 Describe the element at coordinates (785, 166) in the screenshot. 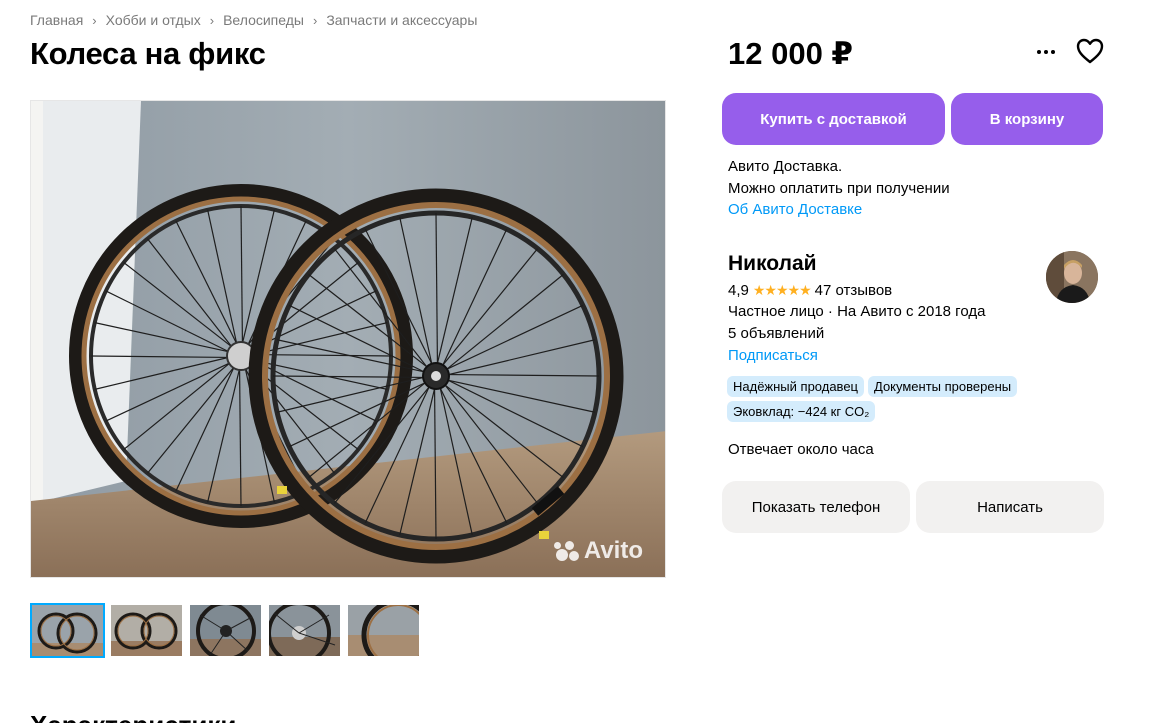

I see `delivery-line-1: Авито Доставка.` at that location.